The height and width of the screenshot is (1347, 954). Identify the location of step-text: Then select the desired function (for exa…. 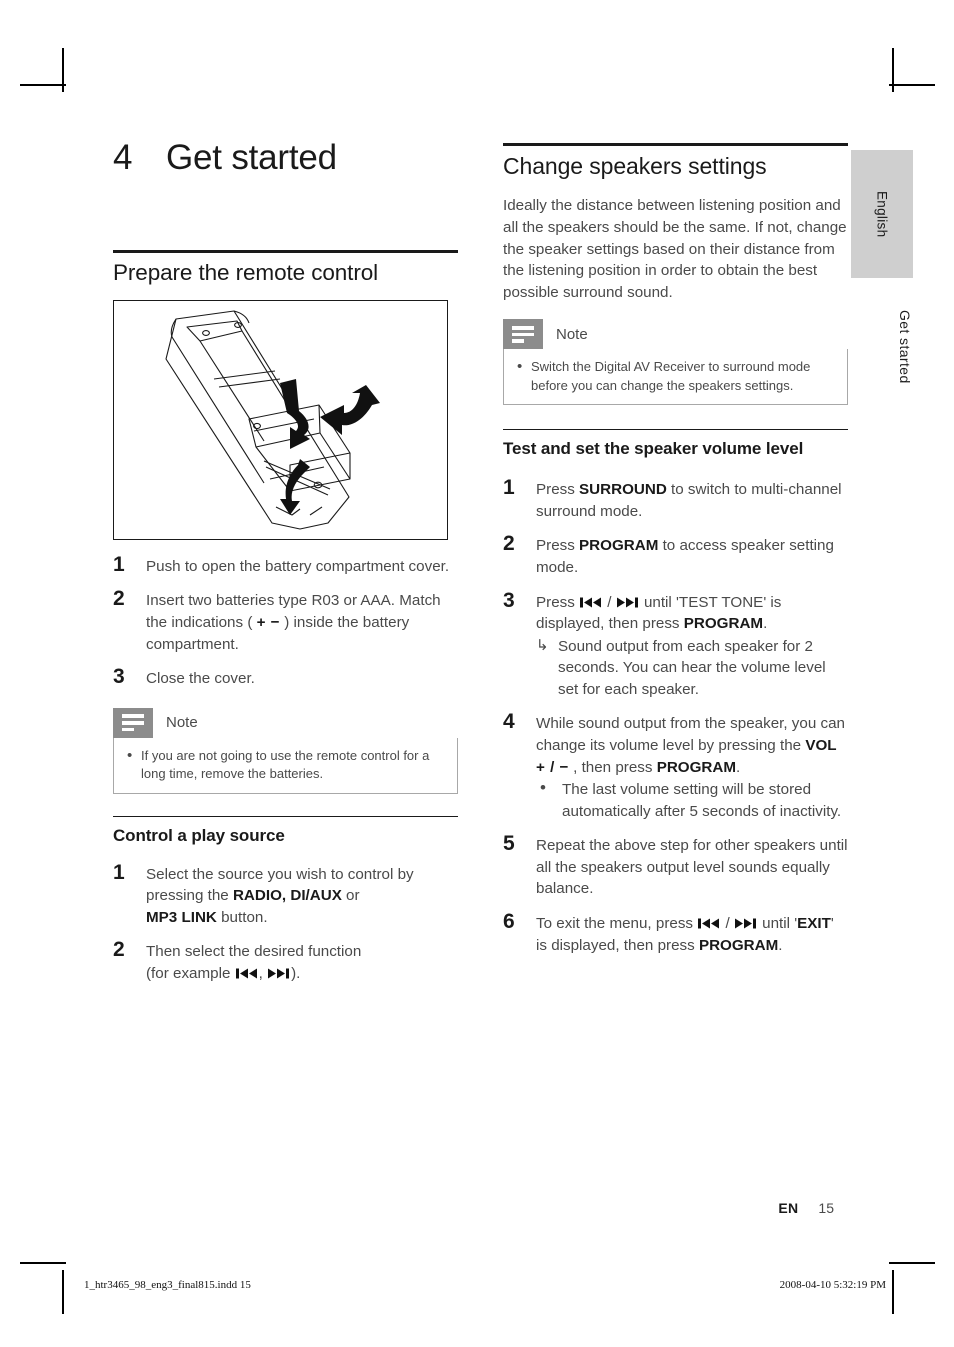
(254, 962).